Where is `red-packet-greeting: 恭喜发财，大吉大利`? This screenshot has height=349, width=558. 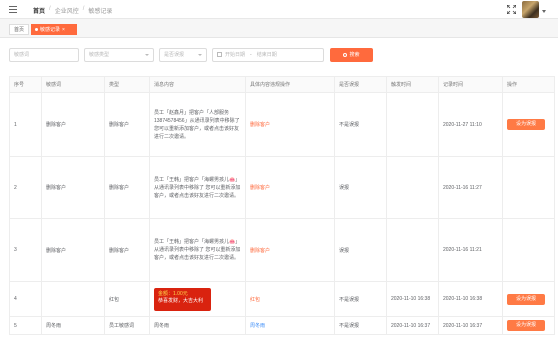 red-packet-greeting: 恭喜发财，大吉大利 is located at coordinates (181, 300).